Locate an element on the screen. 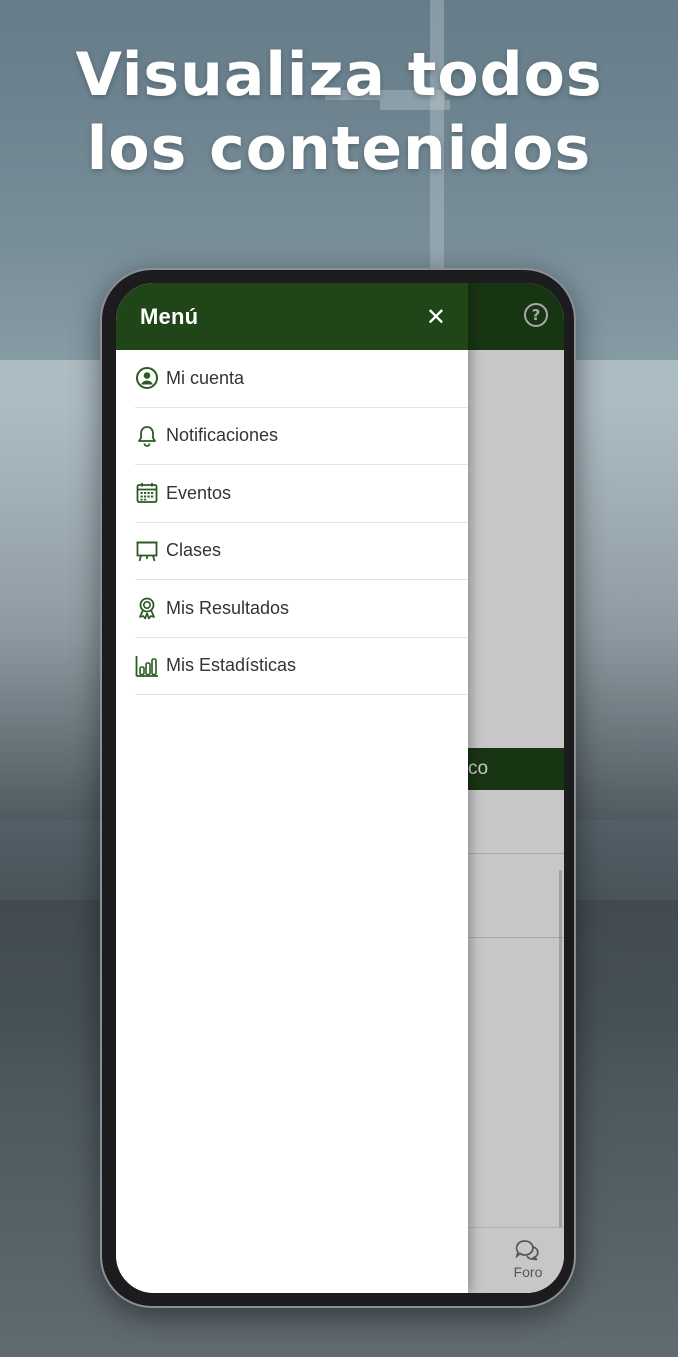 This screenshot has height=1357, width=678. menu-item-mis-estadisticas: Mis Estadísticas is located at coordinates (301, 666).